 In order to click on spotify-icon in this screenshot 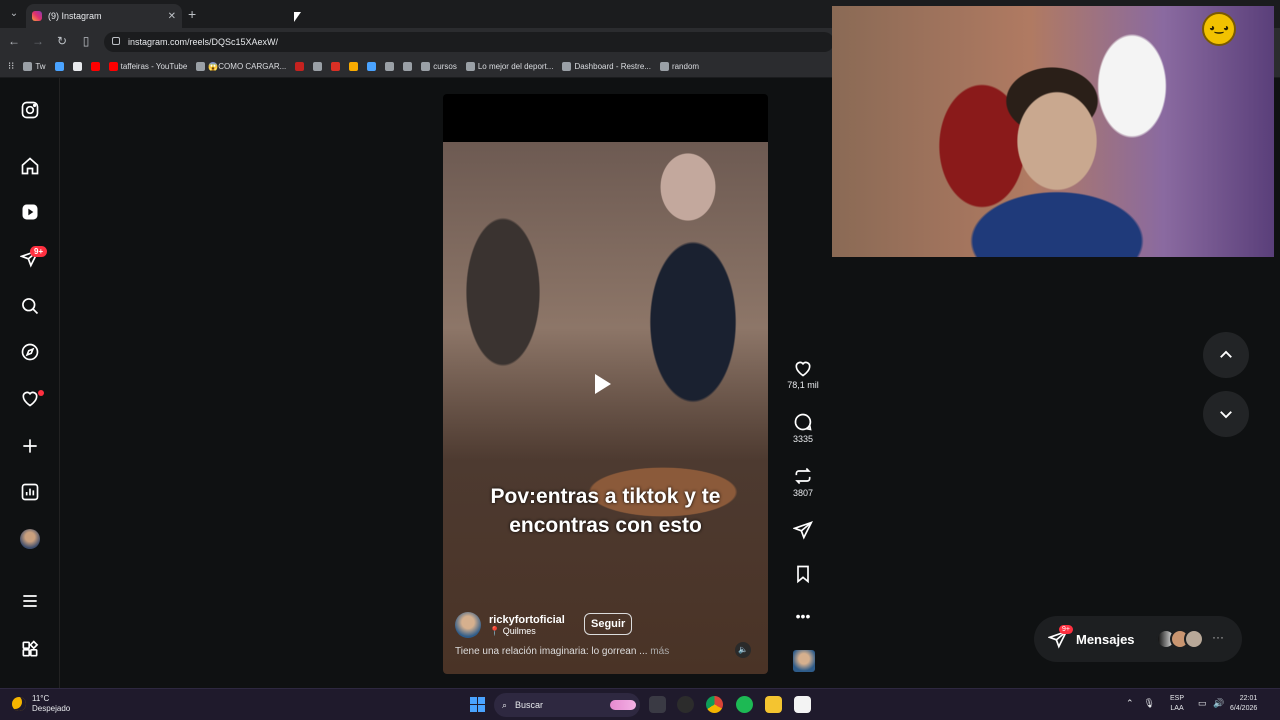, I will do `click(744, 704)`.